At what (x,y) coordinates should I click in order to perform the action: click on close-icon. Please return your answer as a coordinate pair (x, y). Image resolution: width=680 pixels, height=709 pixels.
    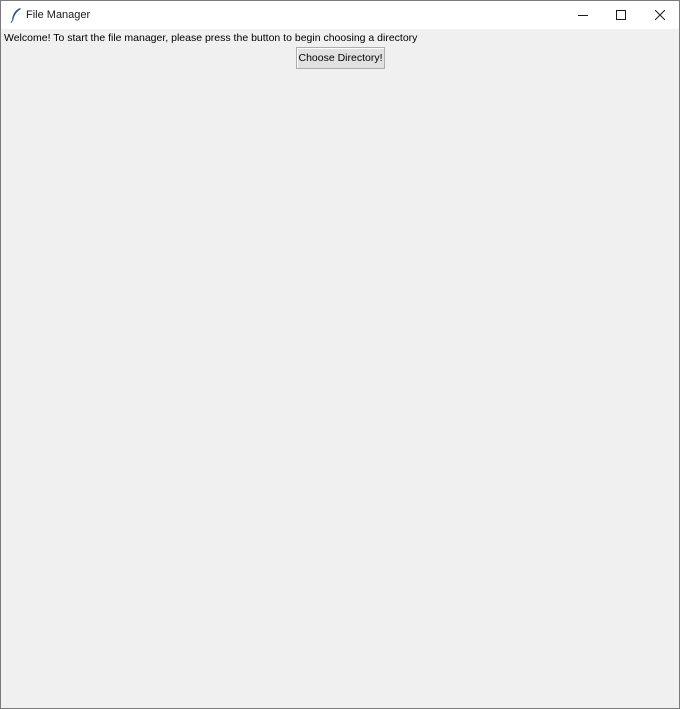
    Looking at the image, I should click on (660, 15).